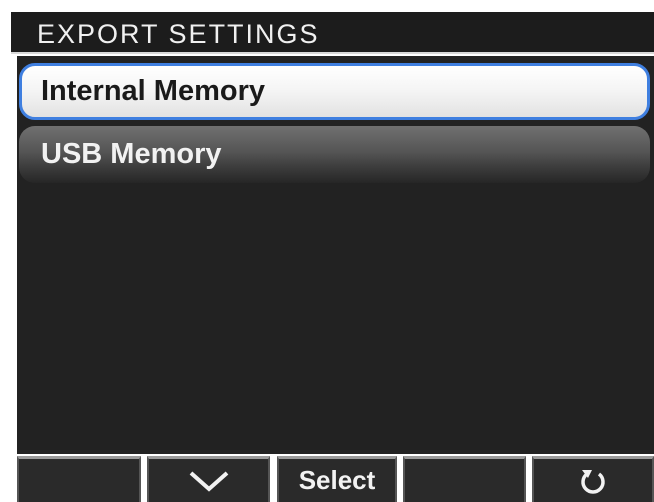 Image resolution: width=654 pixels, height=502 pixels. I want to click on list-item-internal-memory: Internal Memory, so click(334, 91).